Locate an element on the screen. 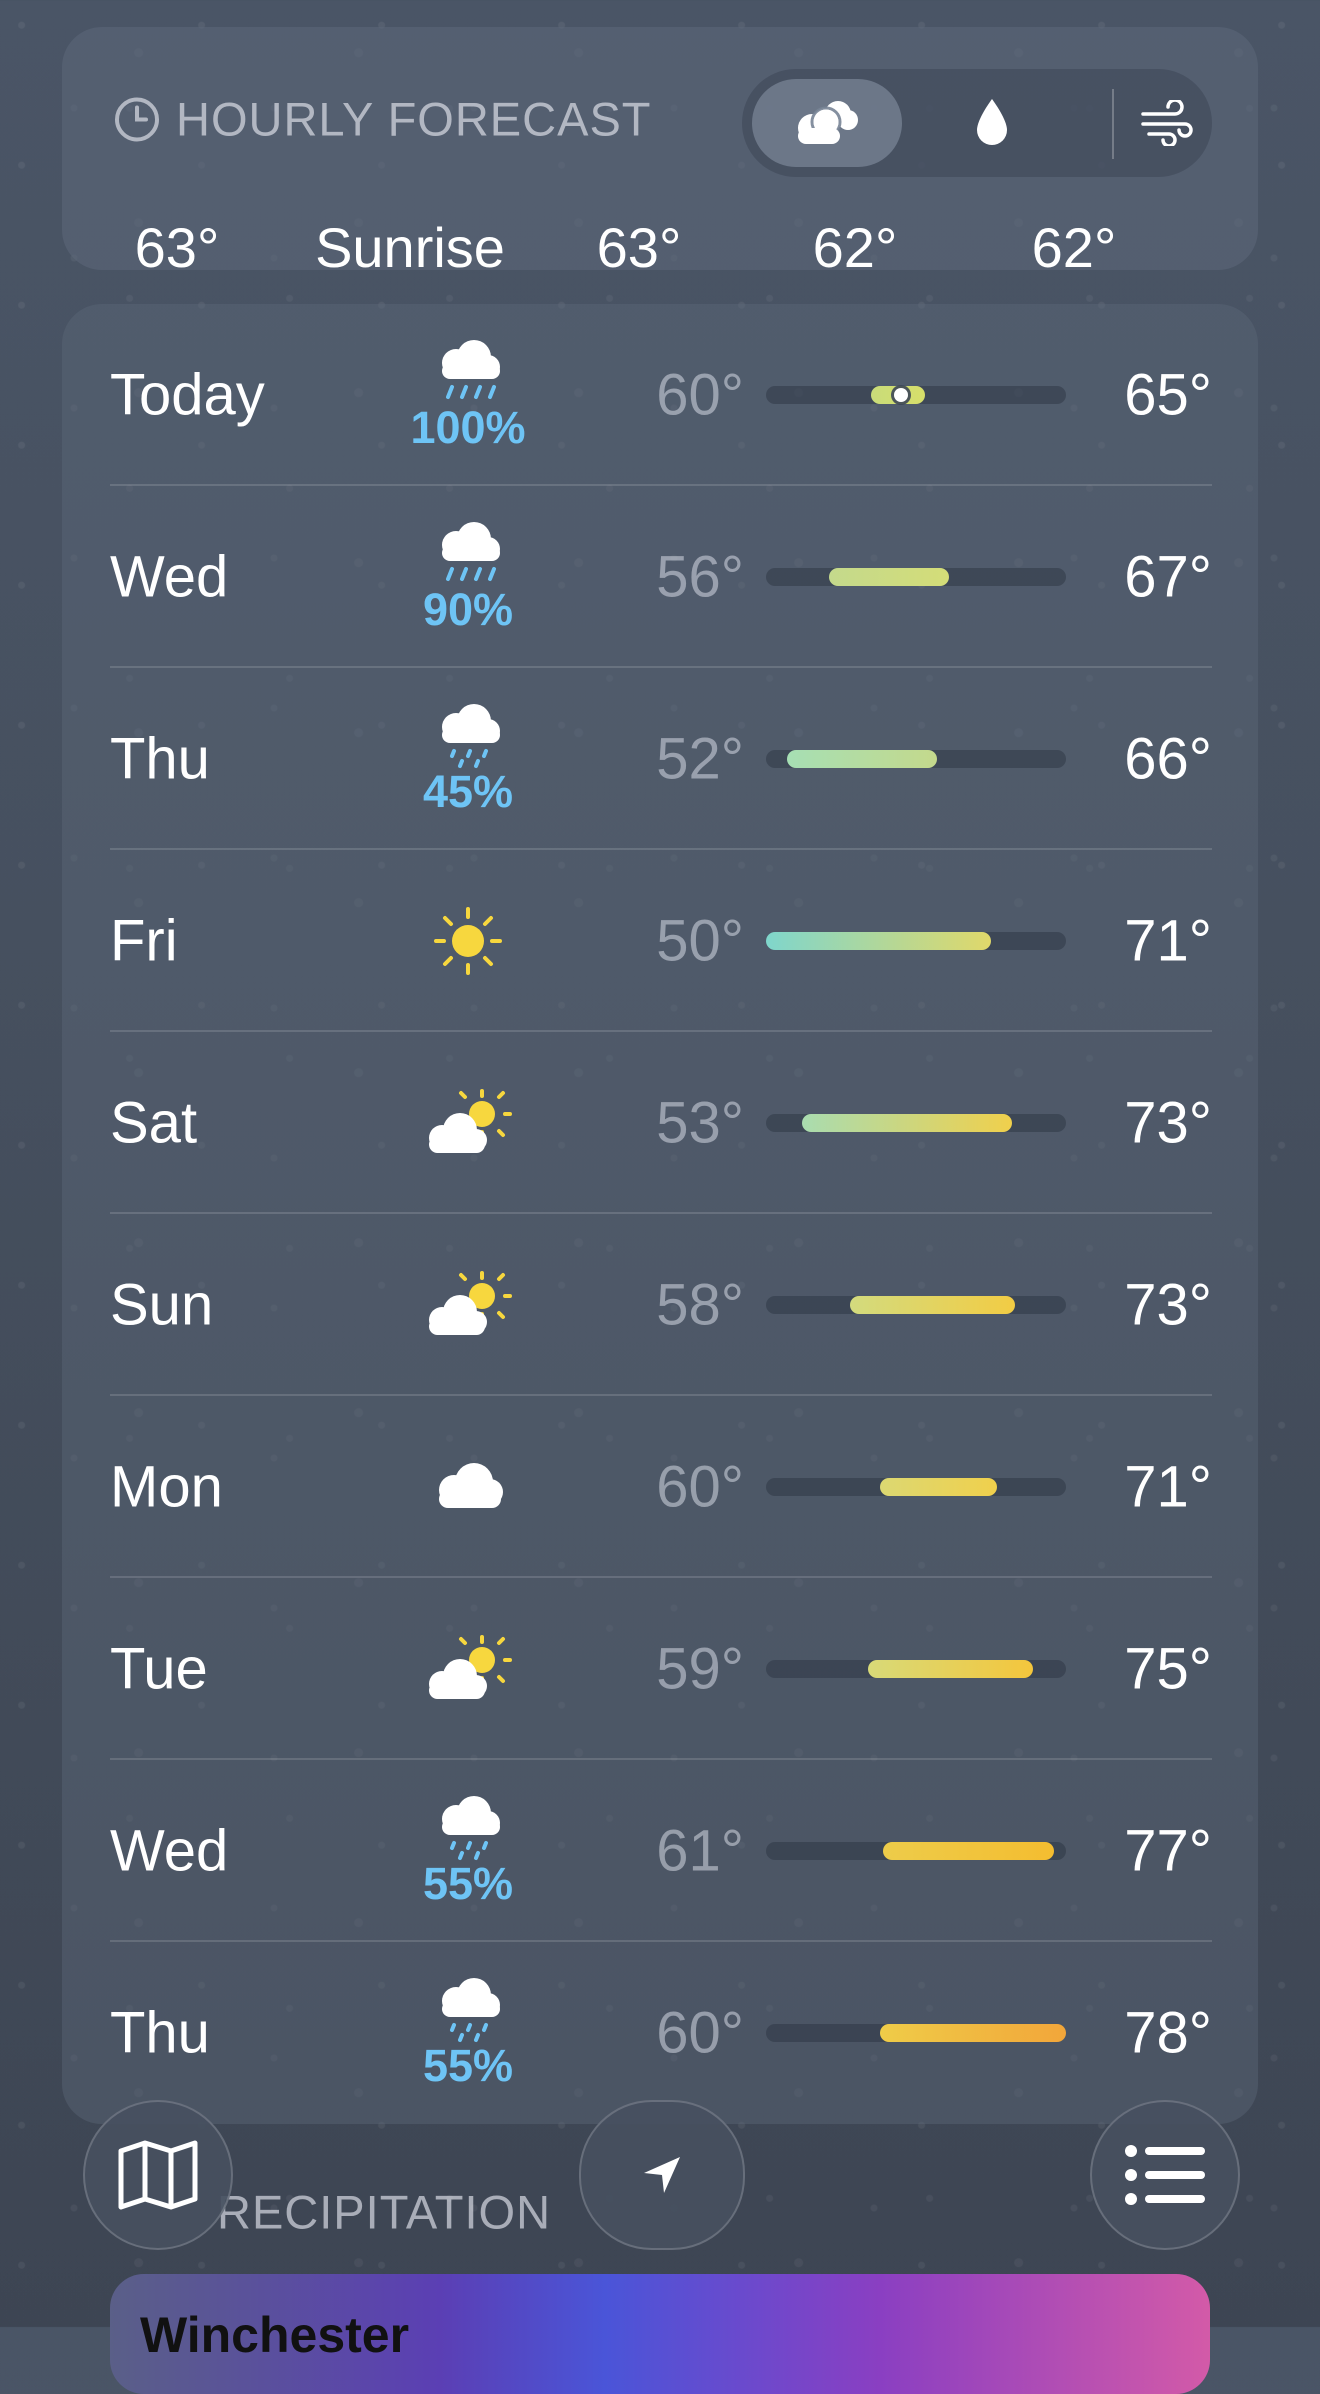  high-temp: 78° is located at coordinates (1168, 2033).